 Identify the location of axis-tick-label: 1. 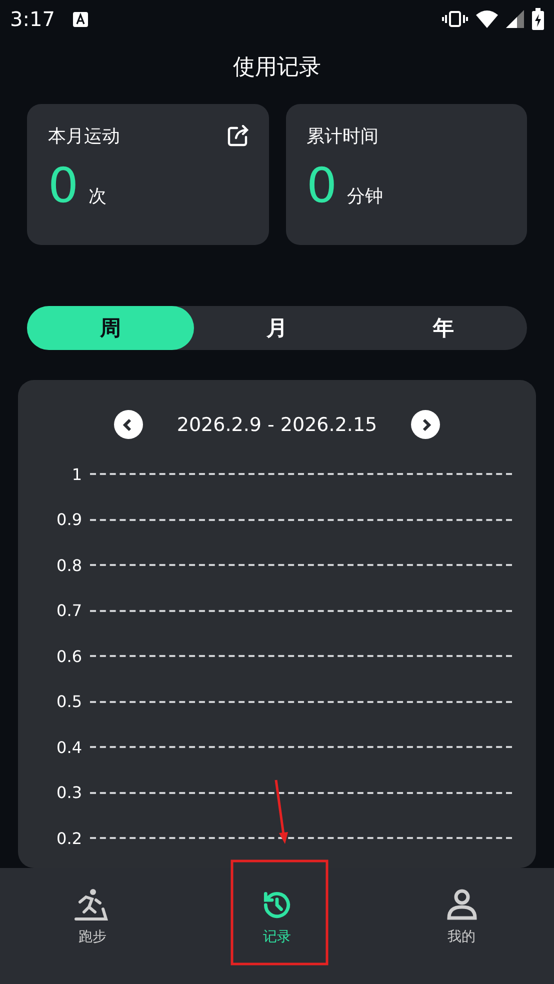
(76, 474).